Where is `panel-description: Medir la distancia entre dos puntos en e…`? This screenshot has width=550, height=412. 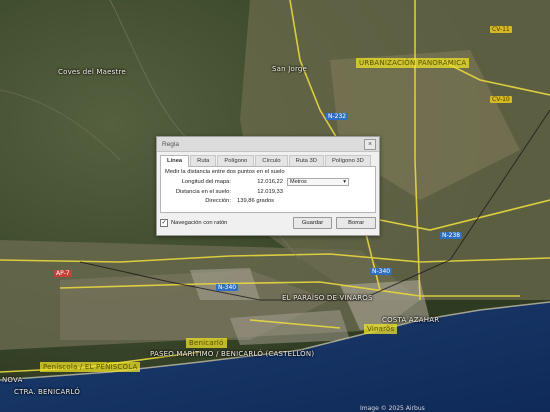 panel-description: Medir la distancia entre dos puntos en e… is located at coordinates (225, 172).